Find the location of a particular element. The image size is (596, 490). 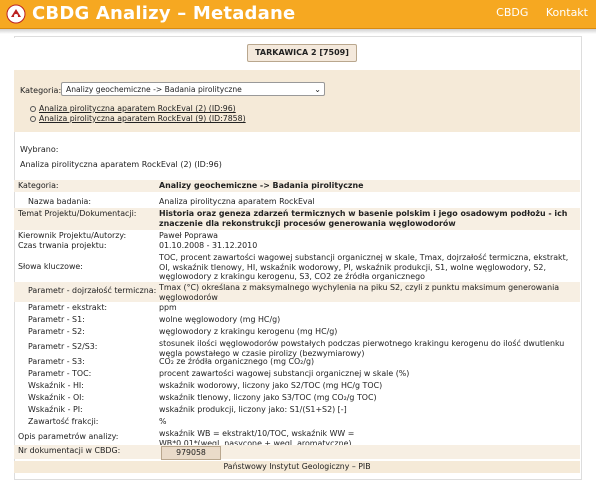

topbar-shadow is located at coordinates (298, 31).